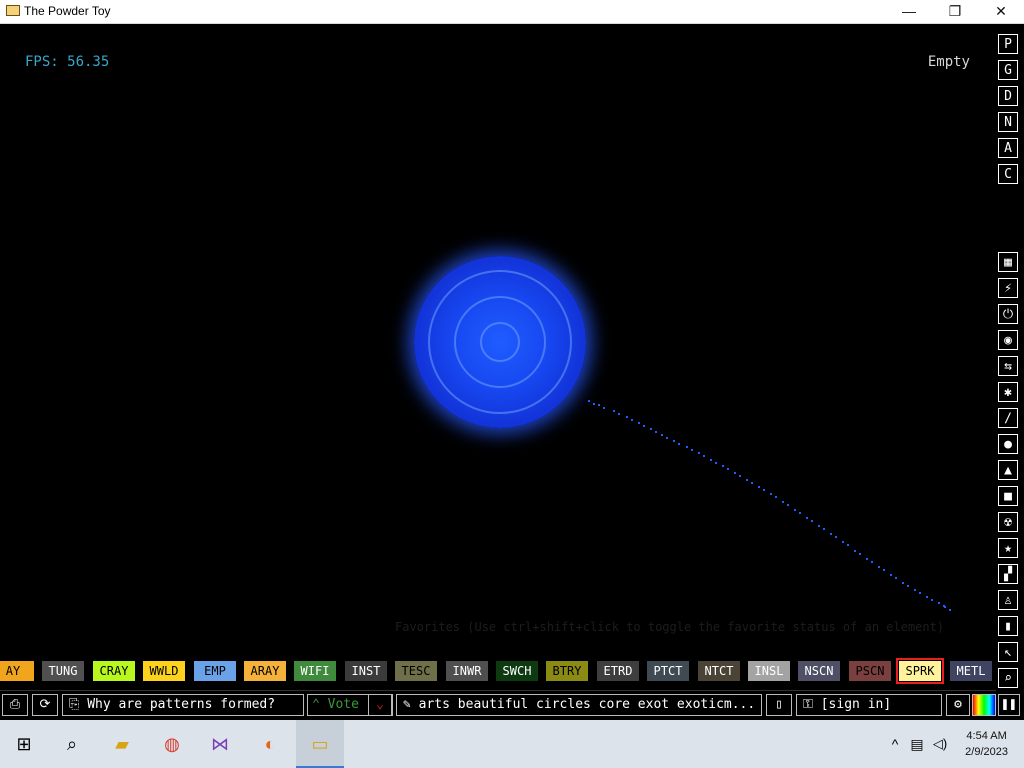  I want to click on settings-icon: ⚙, so click(958, 705).